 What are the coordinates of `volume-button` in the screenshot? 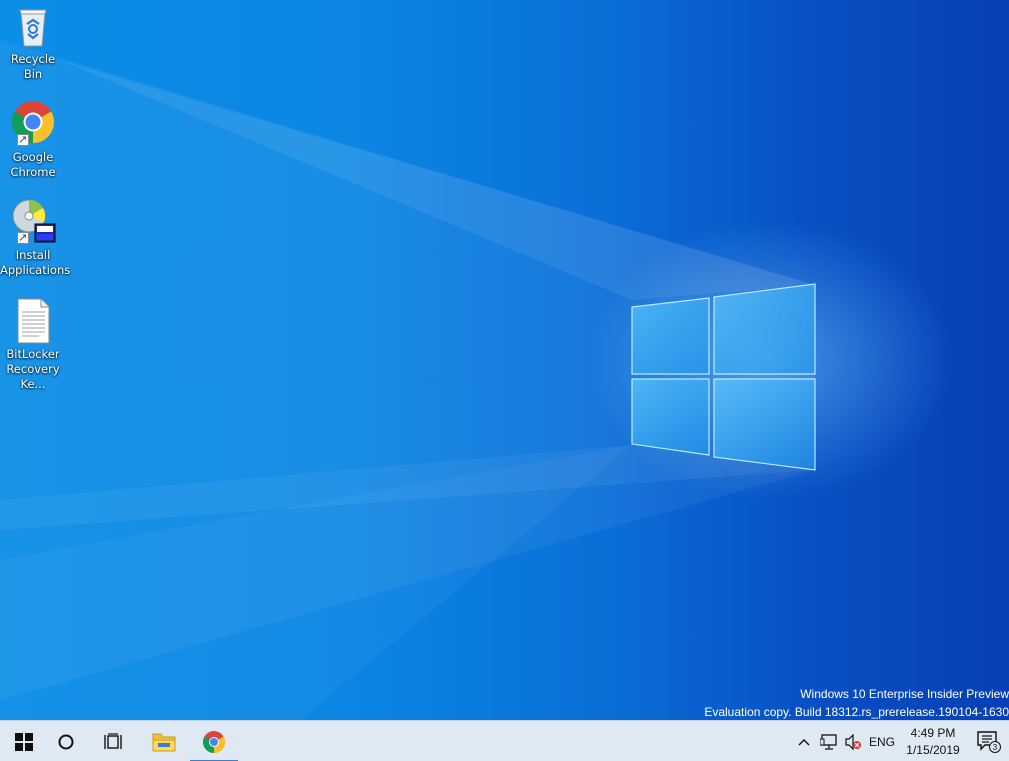 It's located at (853, 741).